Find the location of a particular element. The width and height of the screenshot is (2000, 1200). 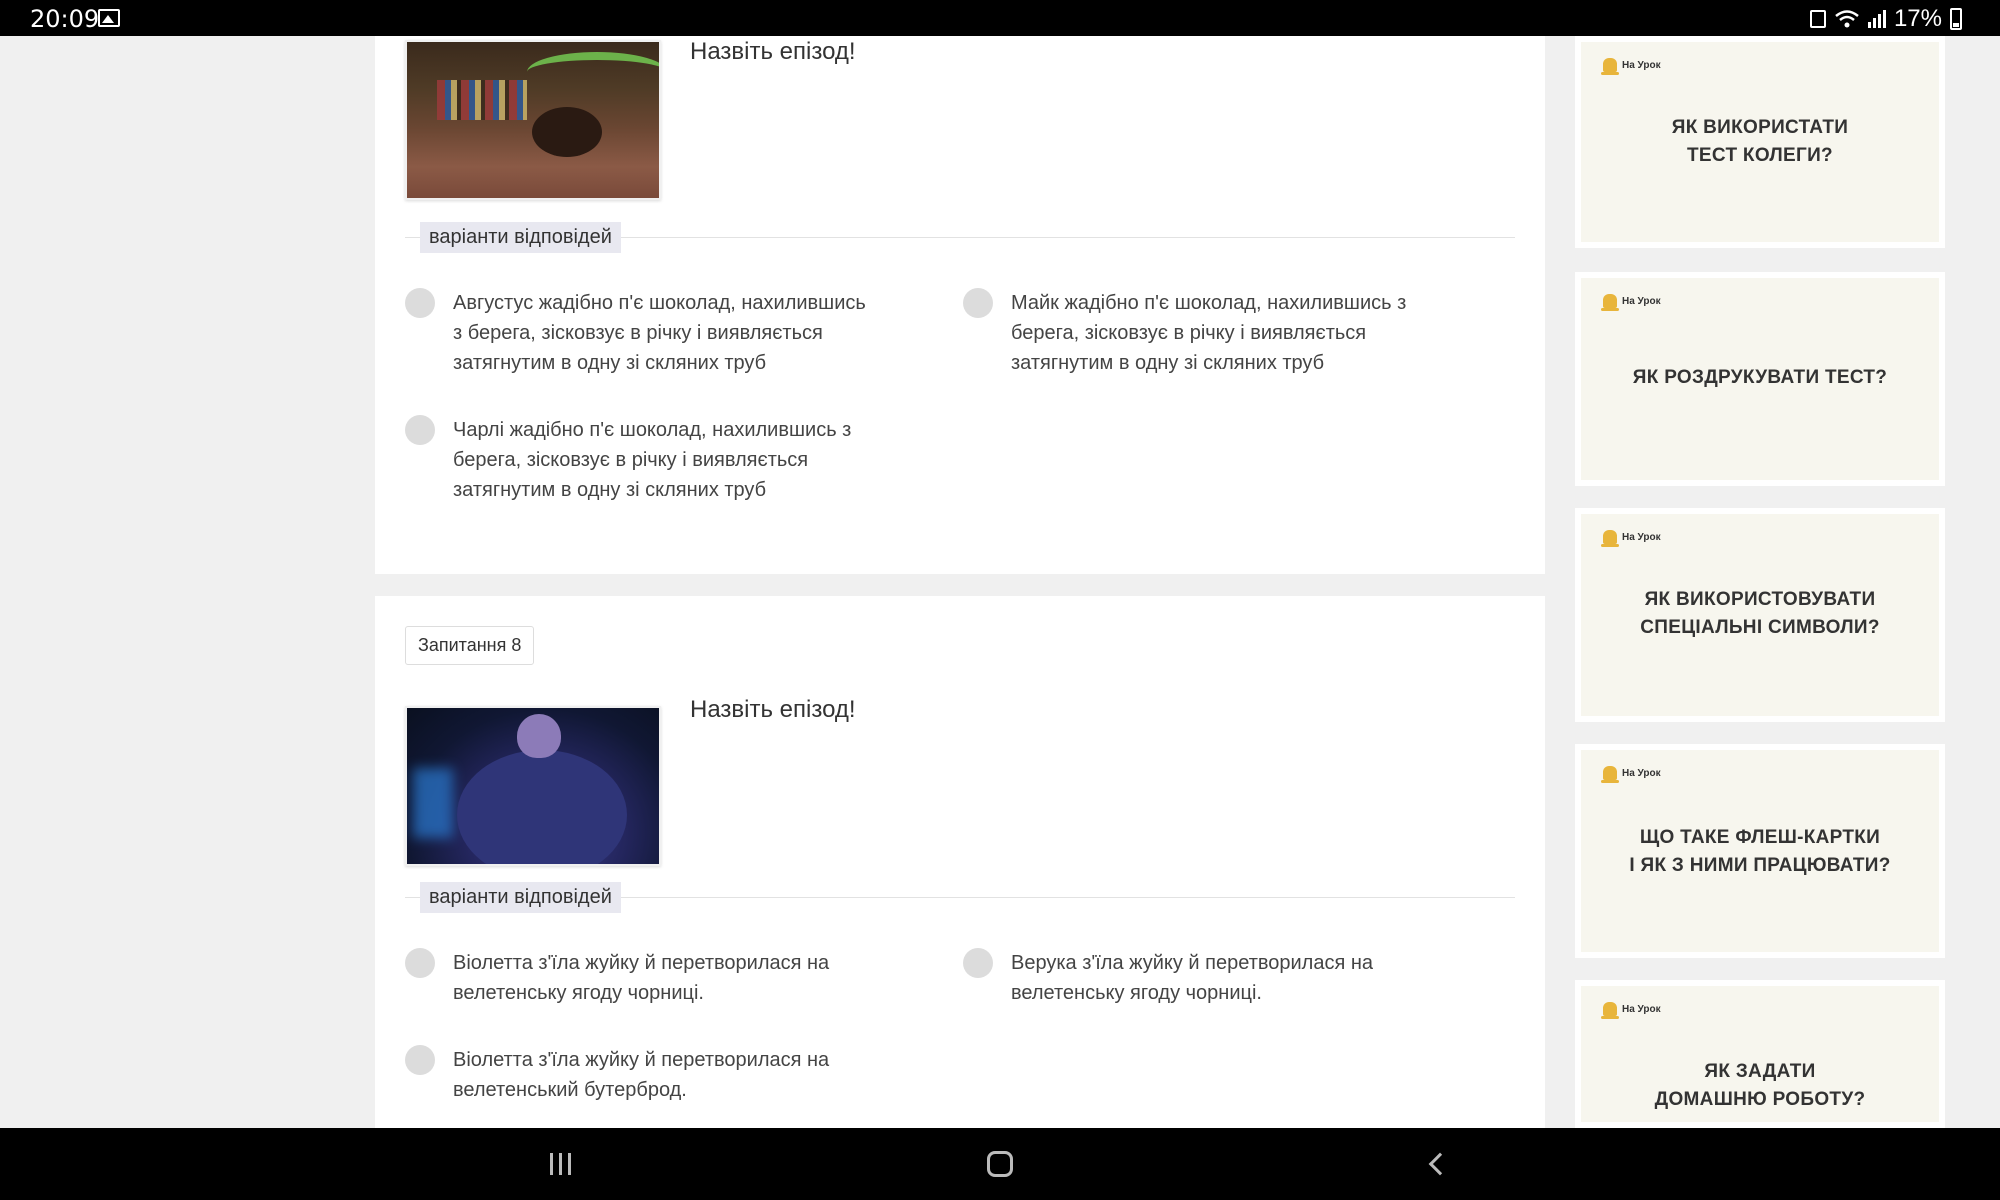

blueberry-girl-image is located at coordinates (533, 786).